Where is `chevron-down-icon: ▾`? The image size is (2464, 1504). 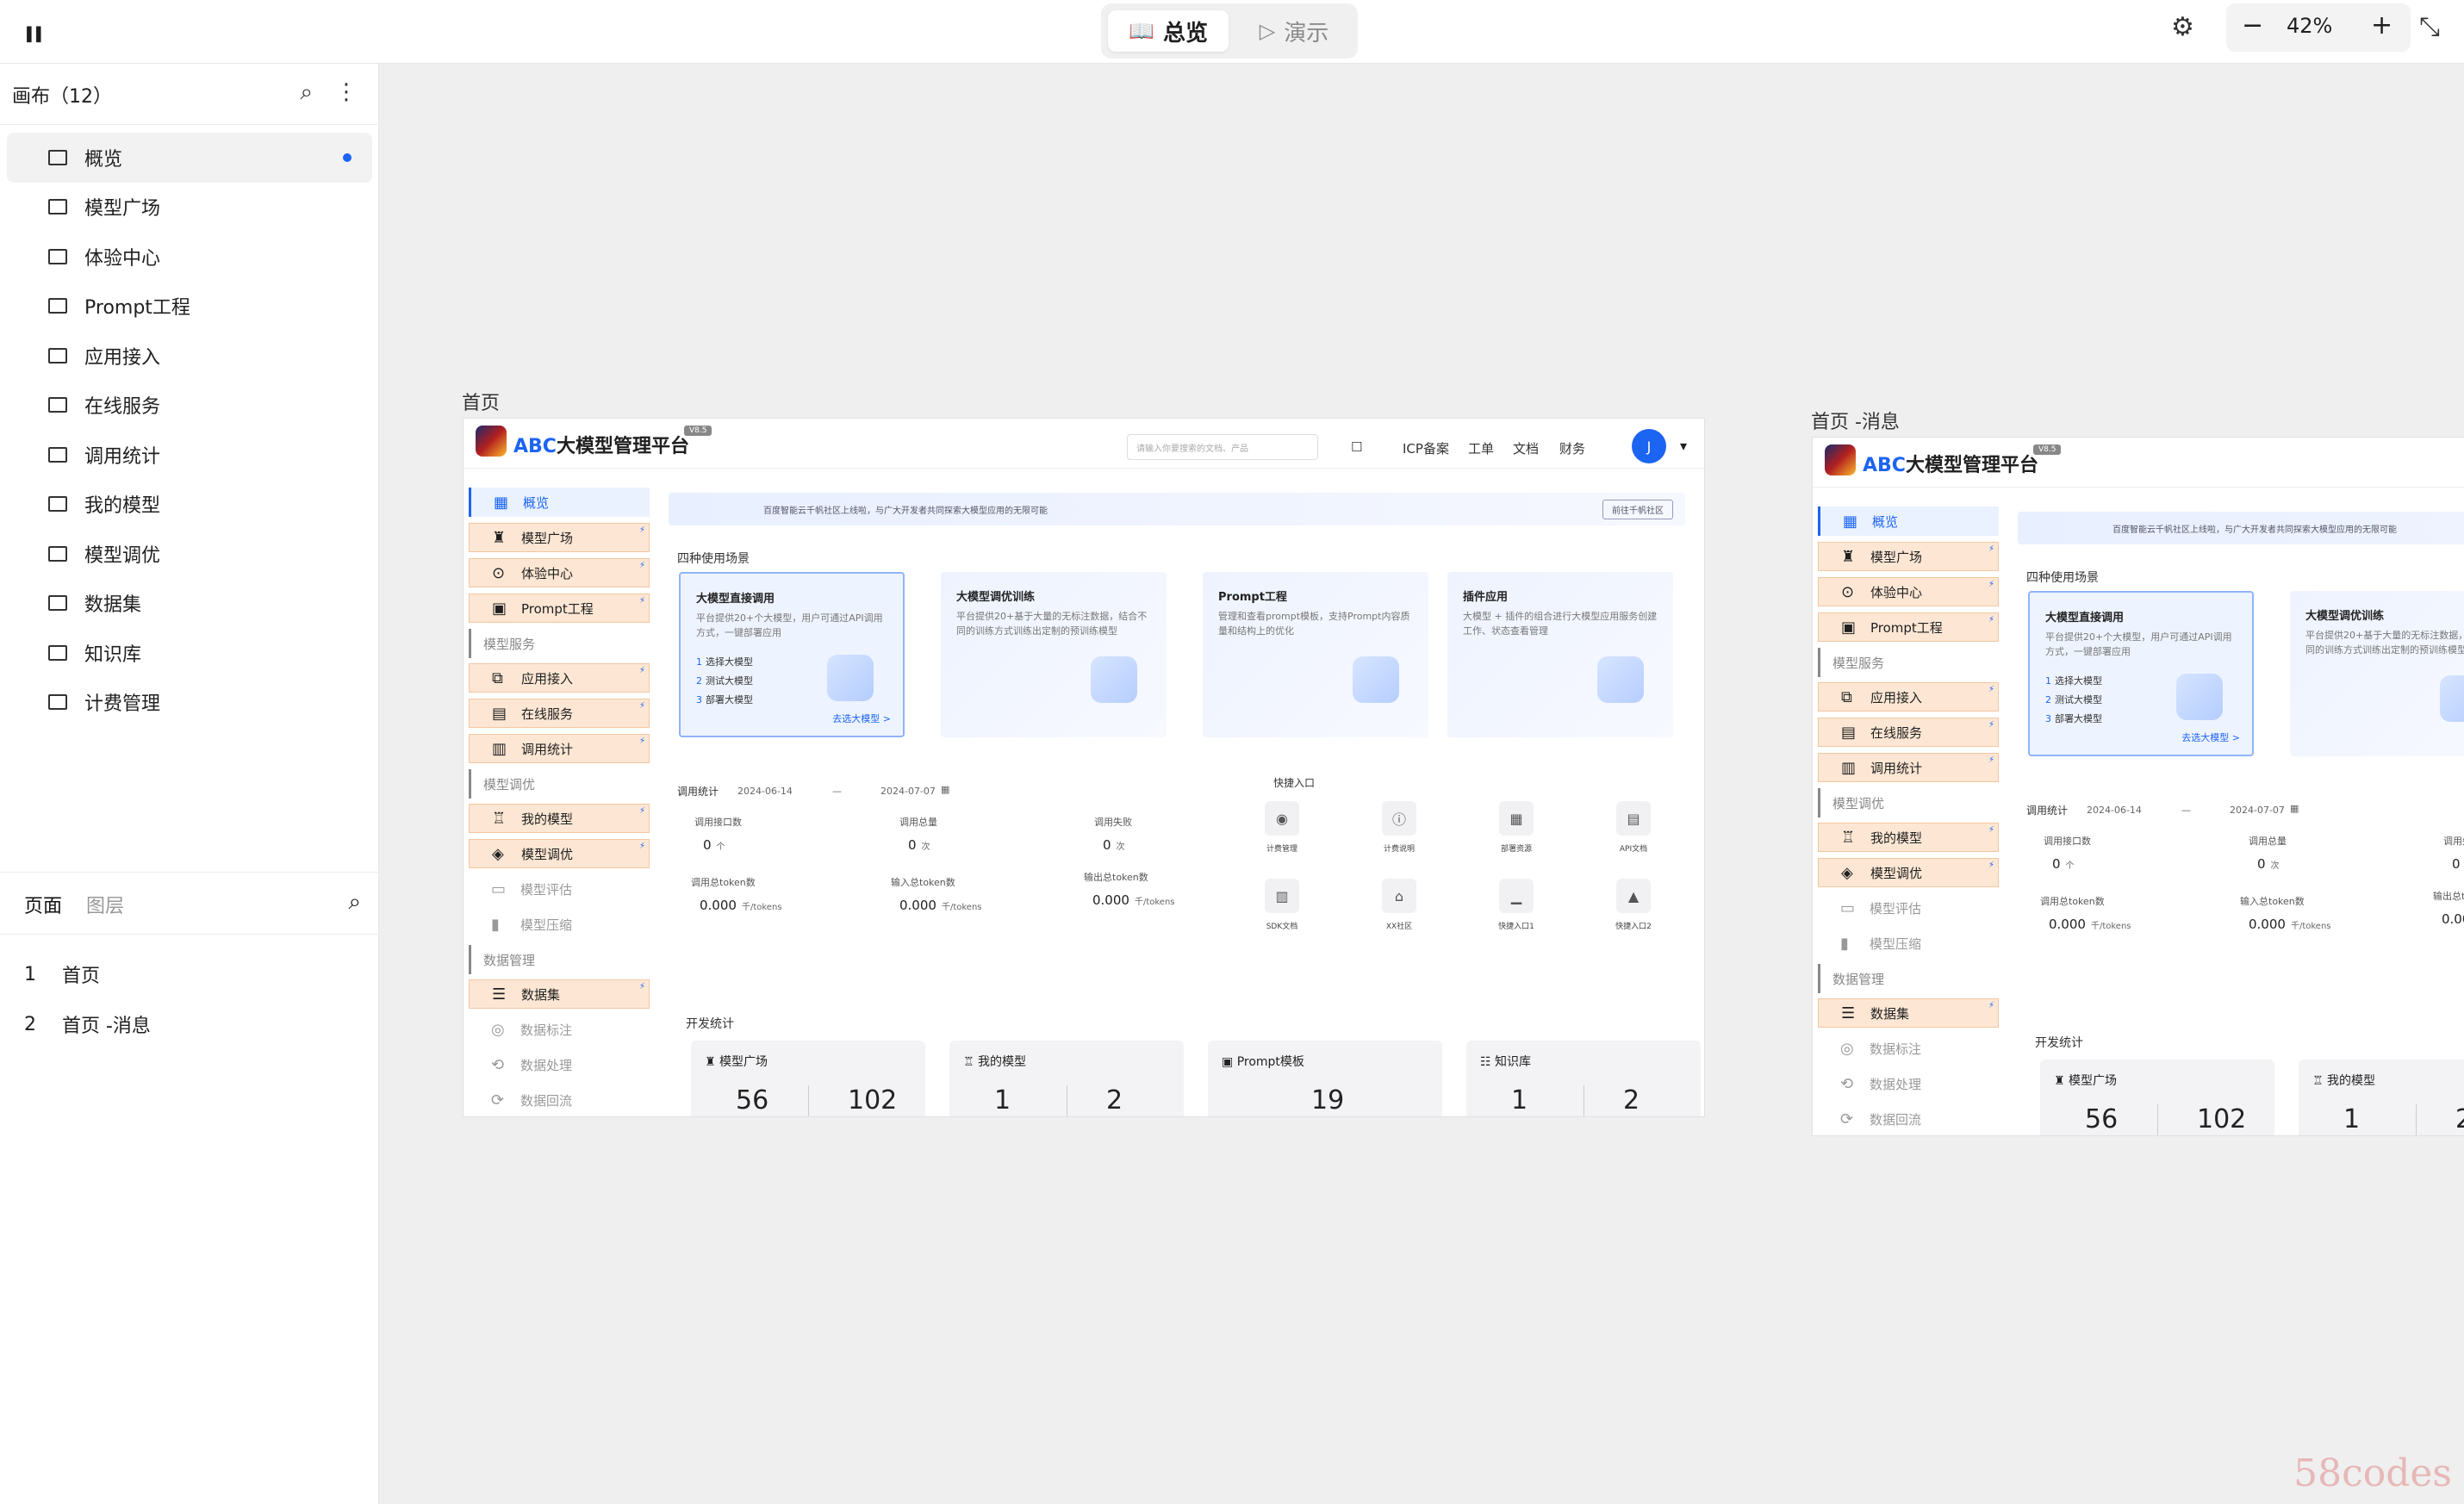
chevron-down-icon: ▾ is located at coordinates (1684, 446).